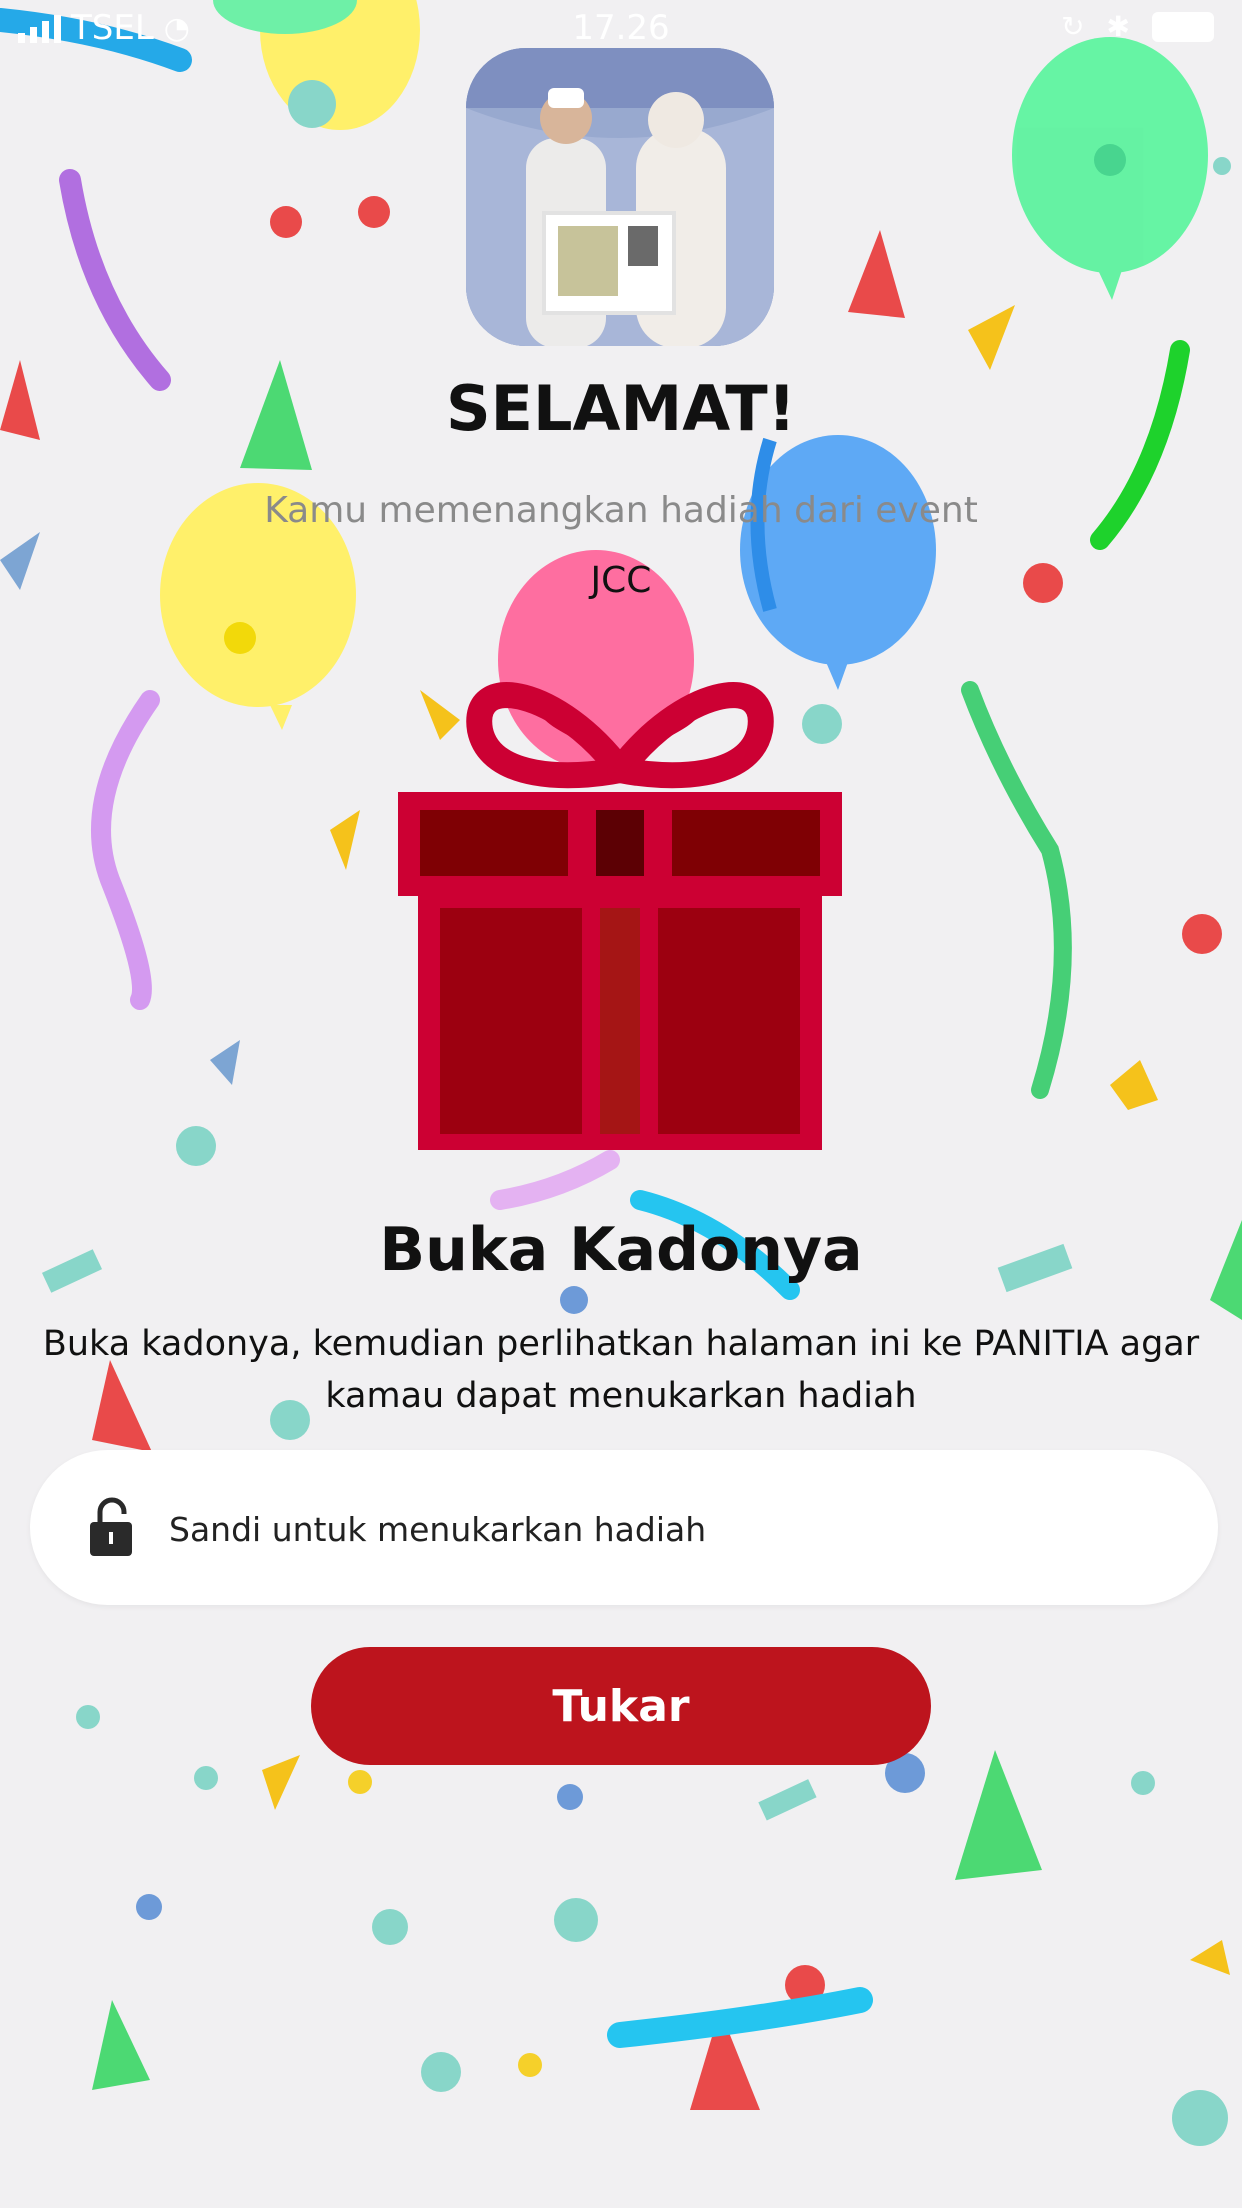 The height and width of the screenshot is (2208, 1242). I want to click on password-input, so click(649, 1529).